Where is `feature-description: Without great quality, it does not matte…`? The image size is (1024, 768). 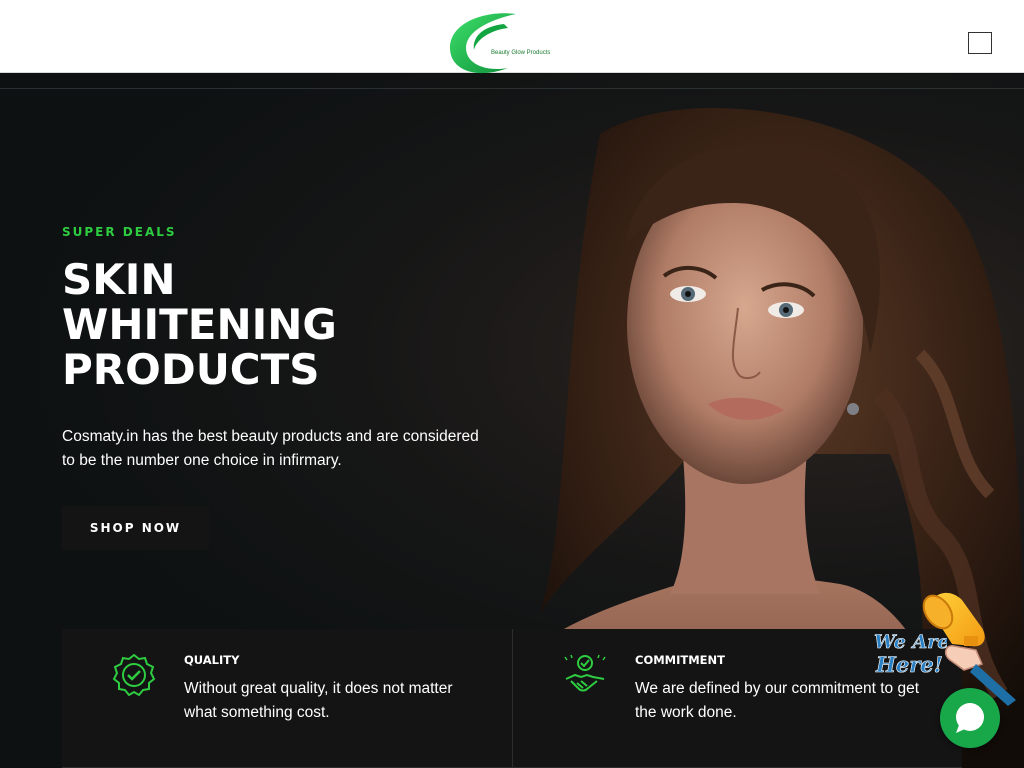
feature-description: Without great quality, it does not matte… is located at coordinates (318, 700).